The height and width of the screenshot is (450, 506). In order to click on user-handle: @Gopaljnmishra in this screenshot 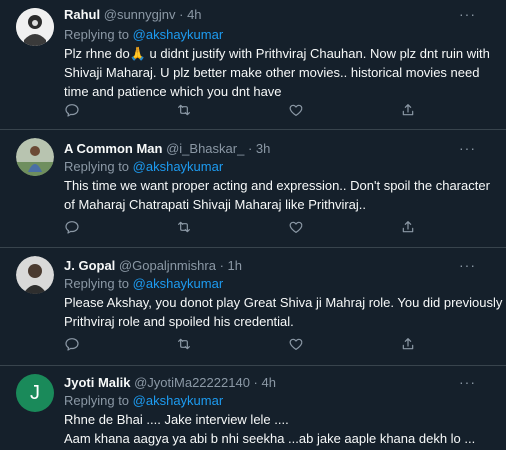, I will do `click(167, 265)`.